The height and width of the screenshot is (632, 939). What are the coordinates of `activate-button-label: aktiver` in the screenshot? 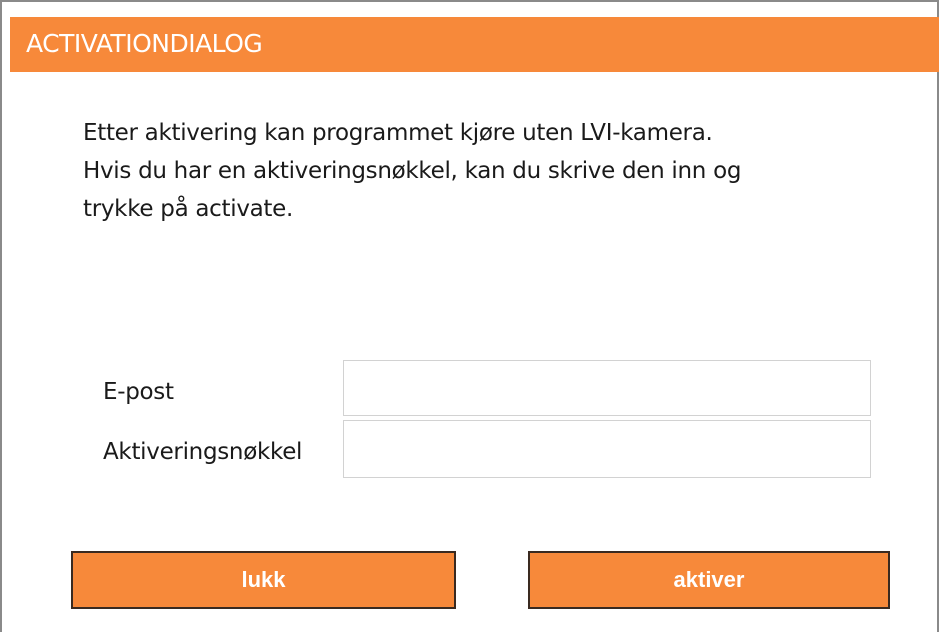 It's located at (709, 579).